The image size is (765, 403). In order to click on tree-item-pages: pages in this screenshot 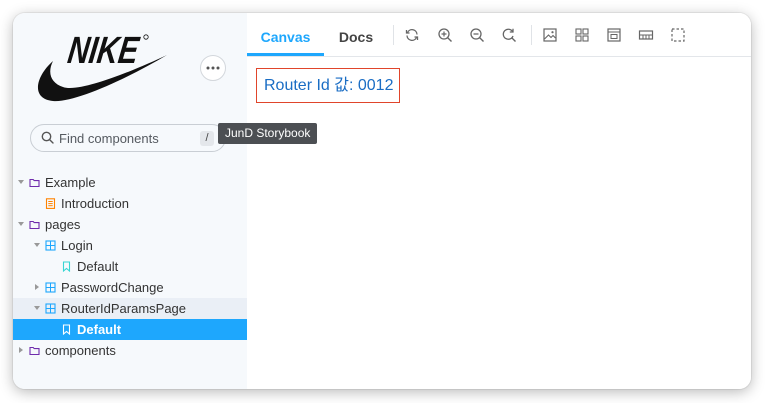, I will do `click(130, 224)`.